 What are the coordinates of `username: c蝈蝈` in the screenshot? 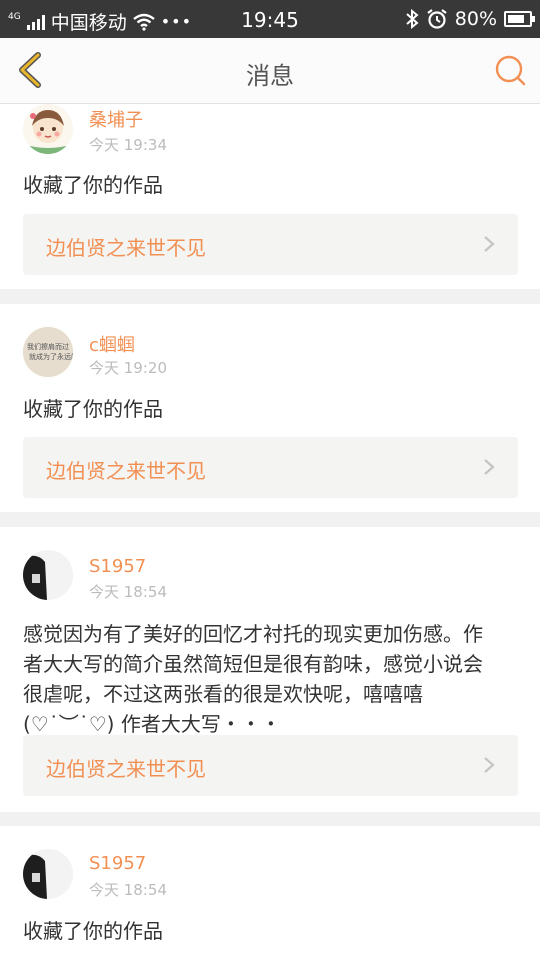 It's located at (112, 344).